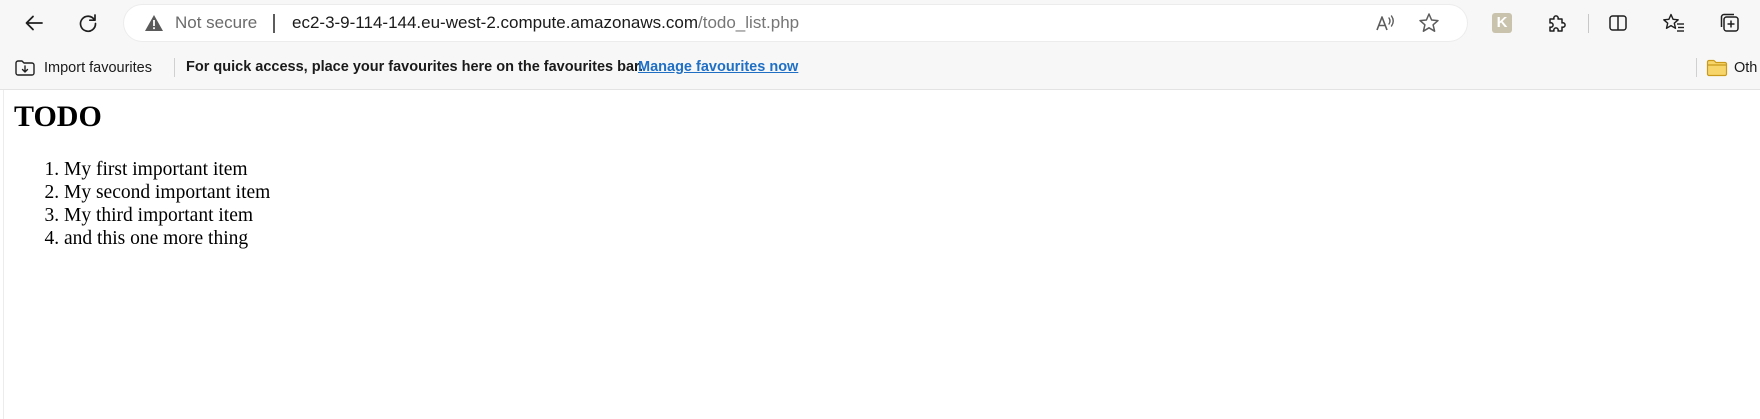 Image resolution: width=1760 pixels, height=419 pixels. Describe the element at coordinates (167, 215) in the screenshot. I see `todo-item: My third important item` at that location.